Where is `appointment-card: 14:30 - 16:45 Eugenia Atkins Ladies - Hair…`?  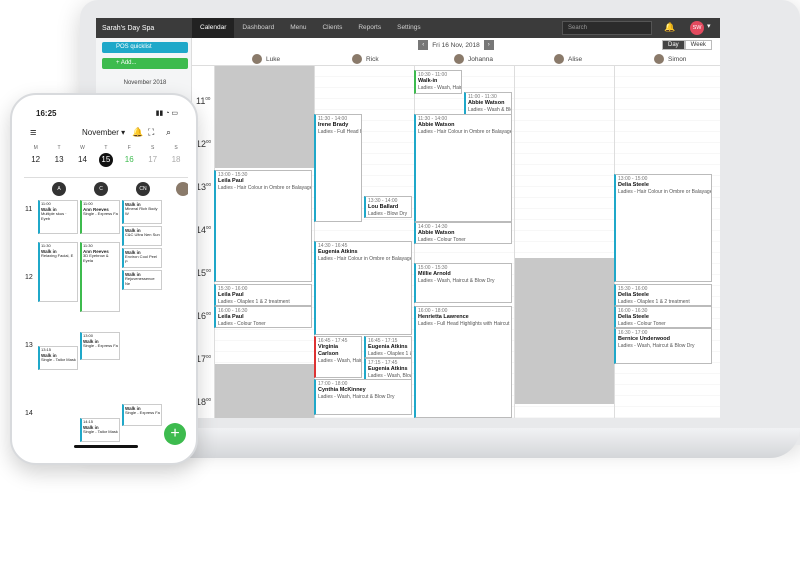 appointment-card: 14:30 - 16:45 Eugenia Atkins Ladies - Hair… is located at coordinates (363, 288).